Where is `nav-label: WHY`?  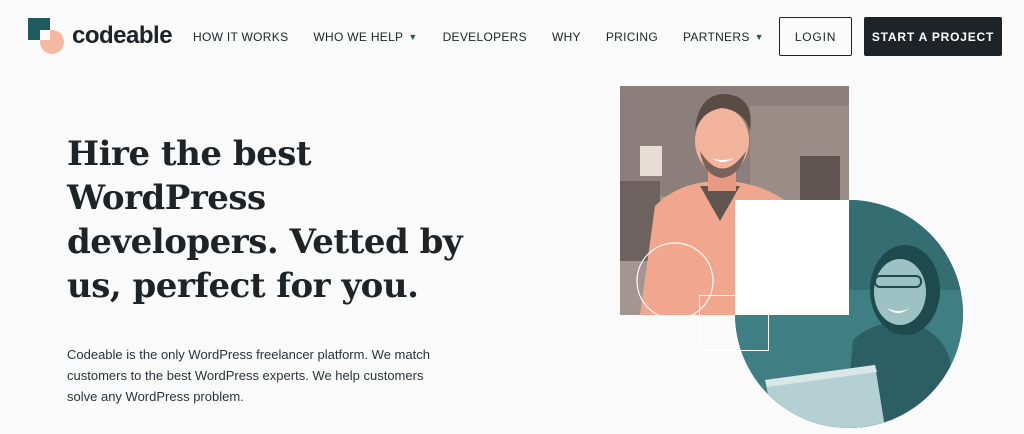
nav-label: WHY is located at coordinates (566, 37).